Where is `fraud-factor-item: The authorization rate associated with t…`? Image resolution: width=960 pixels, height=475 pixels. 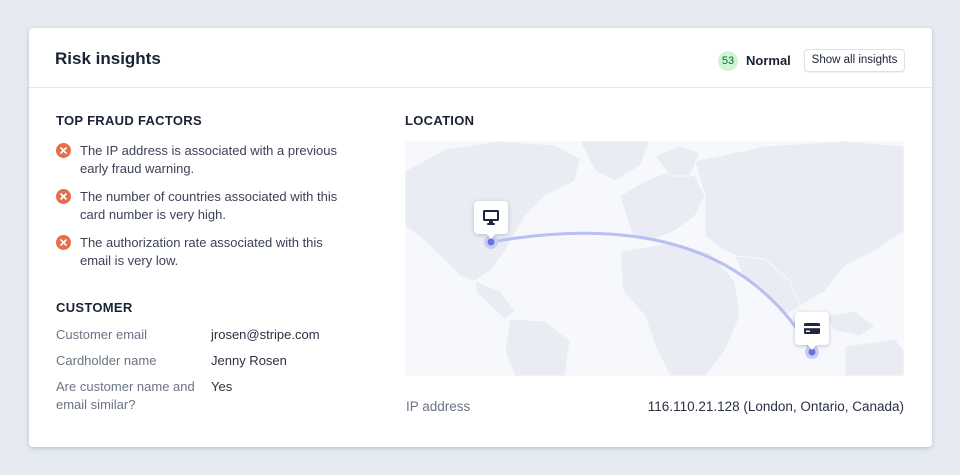 fraud-factor-item: The authorization rate associated with t… is located at coordinates (206, 252).